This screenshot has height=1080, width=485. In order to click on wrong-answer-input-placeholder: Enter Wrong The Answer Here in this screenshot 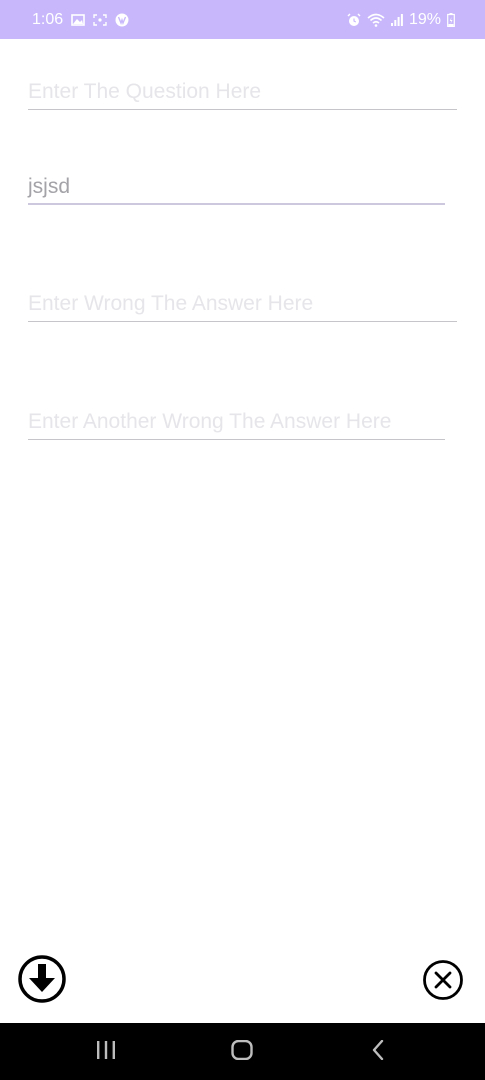, I will do `click(242, 304)`.